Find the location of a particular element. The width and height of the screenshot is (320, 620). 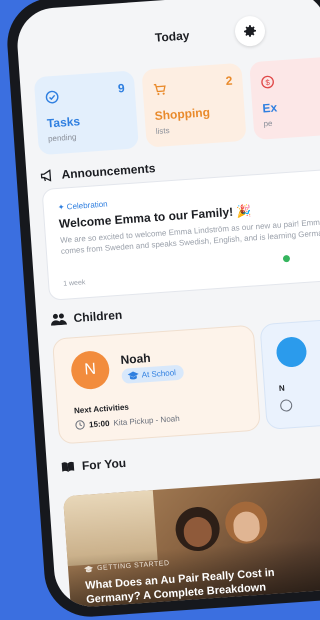

top-bar: Today is located at coordinates (167, 34).